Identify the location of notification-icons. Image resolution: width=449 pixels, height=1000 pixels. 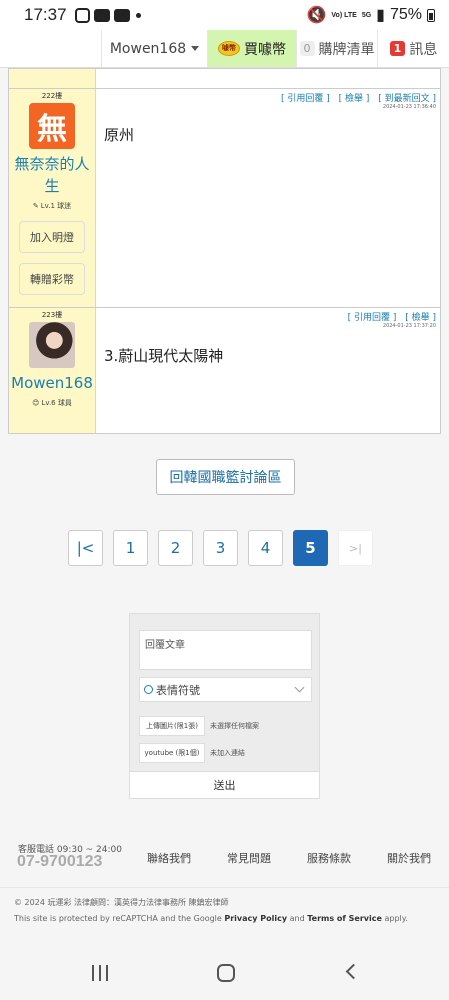
(107, 15).